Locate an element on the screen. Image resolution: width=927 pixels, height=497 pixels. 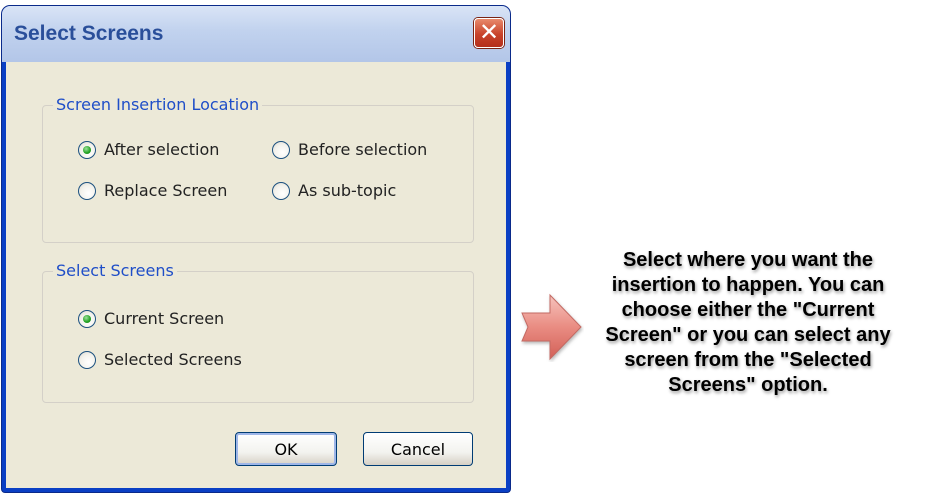
dialog-titlebar: Select Screens ✕ is located at coordinates (256, 34).